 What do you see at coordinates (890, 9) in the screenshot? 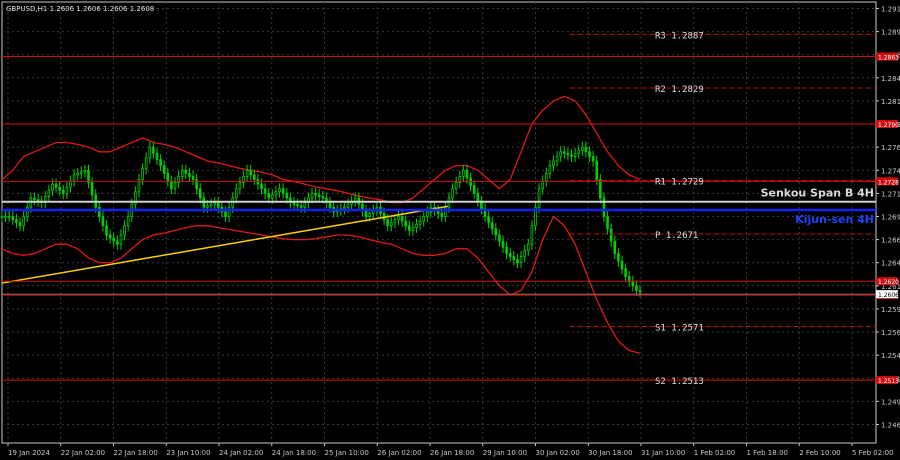
I see `y-tick-label: 1.2915` at bounding box center [890, 9].